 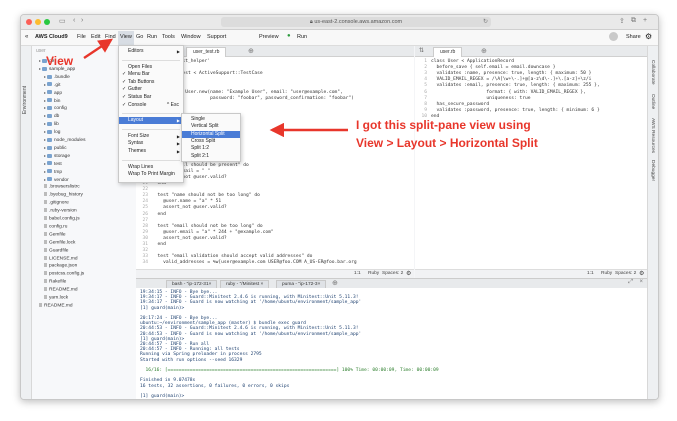 I want to click on annotation-note-line1: I got this split-pane view using, so click(x=443, y=125).